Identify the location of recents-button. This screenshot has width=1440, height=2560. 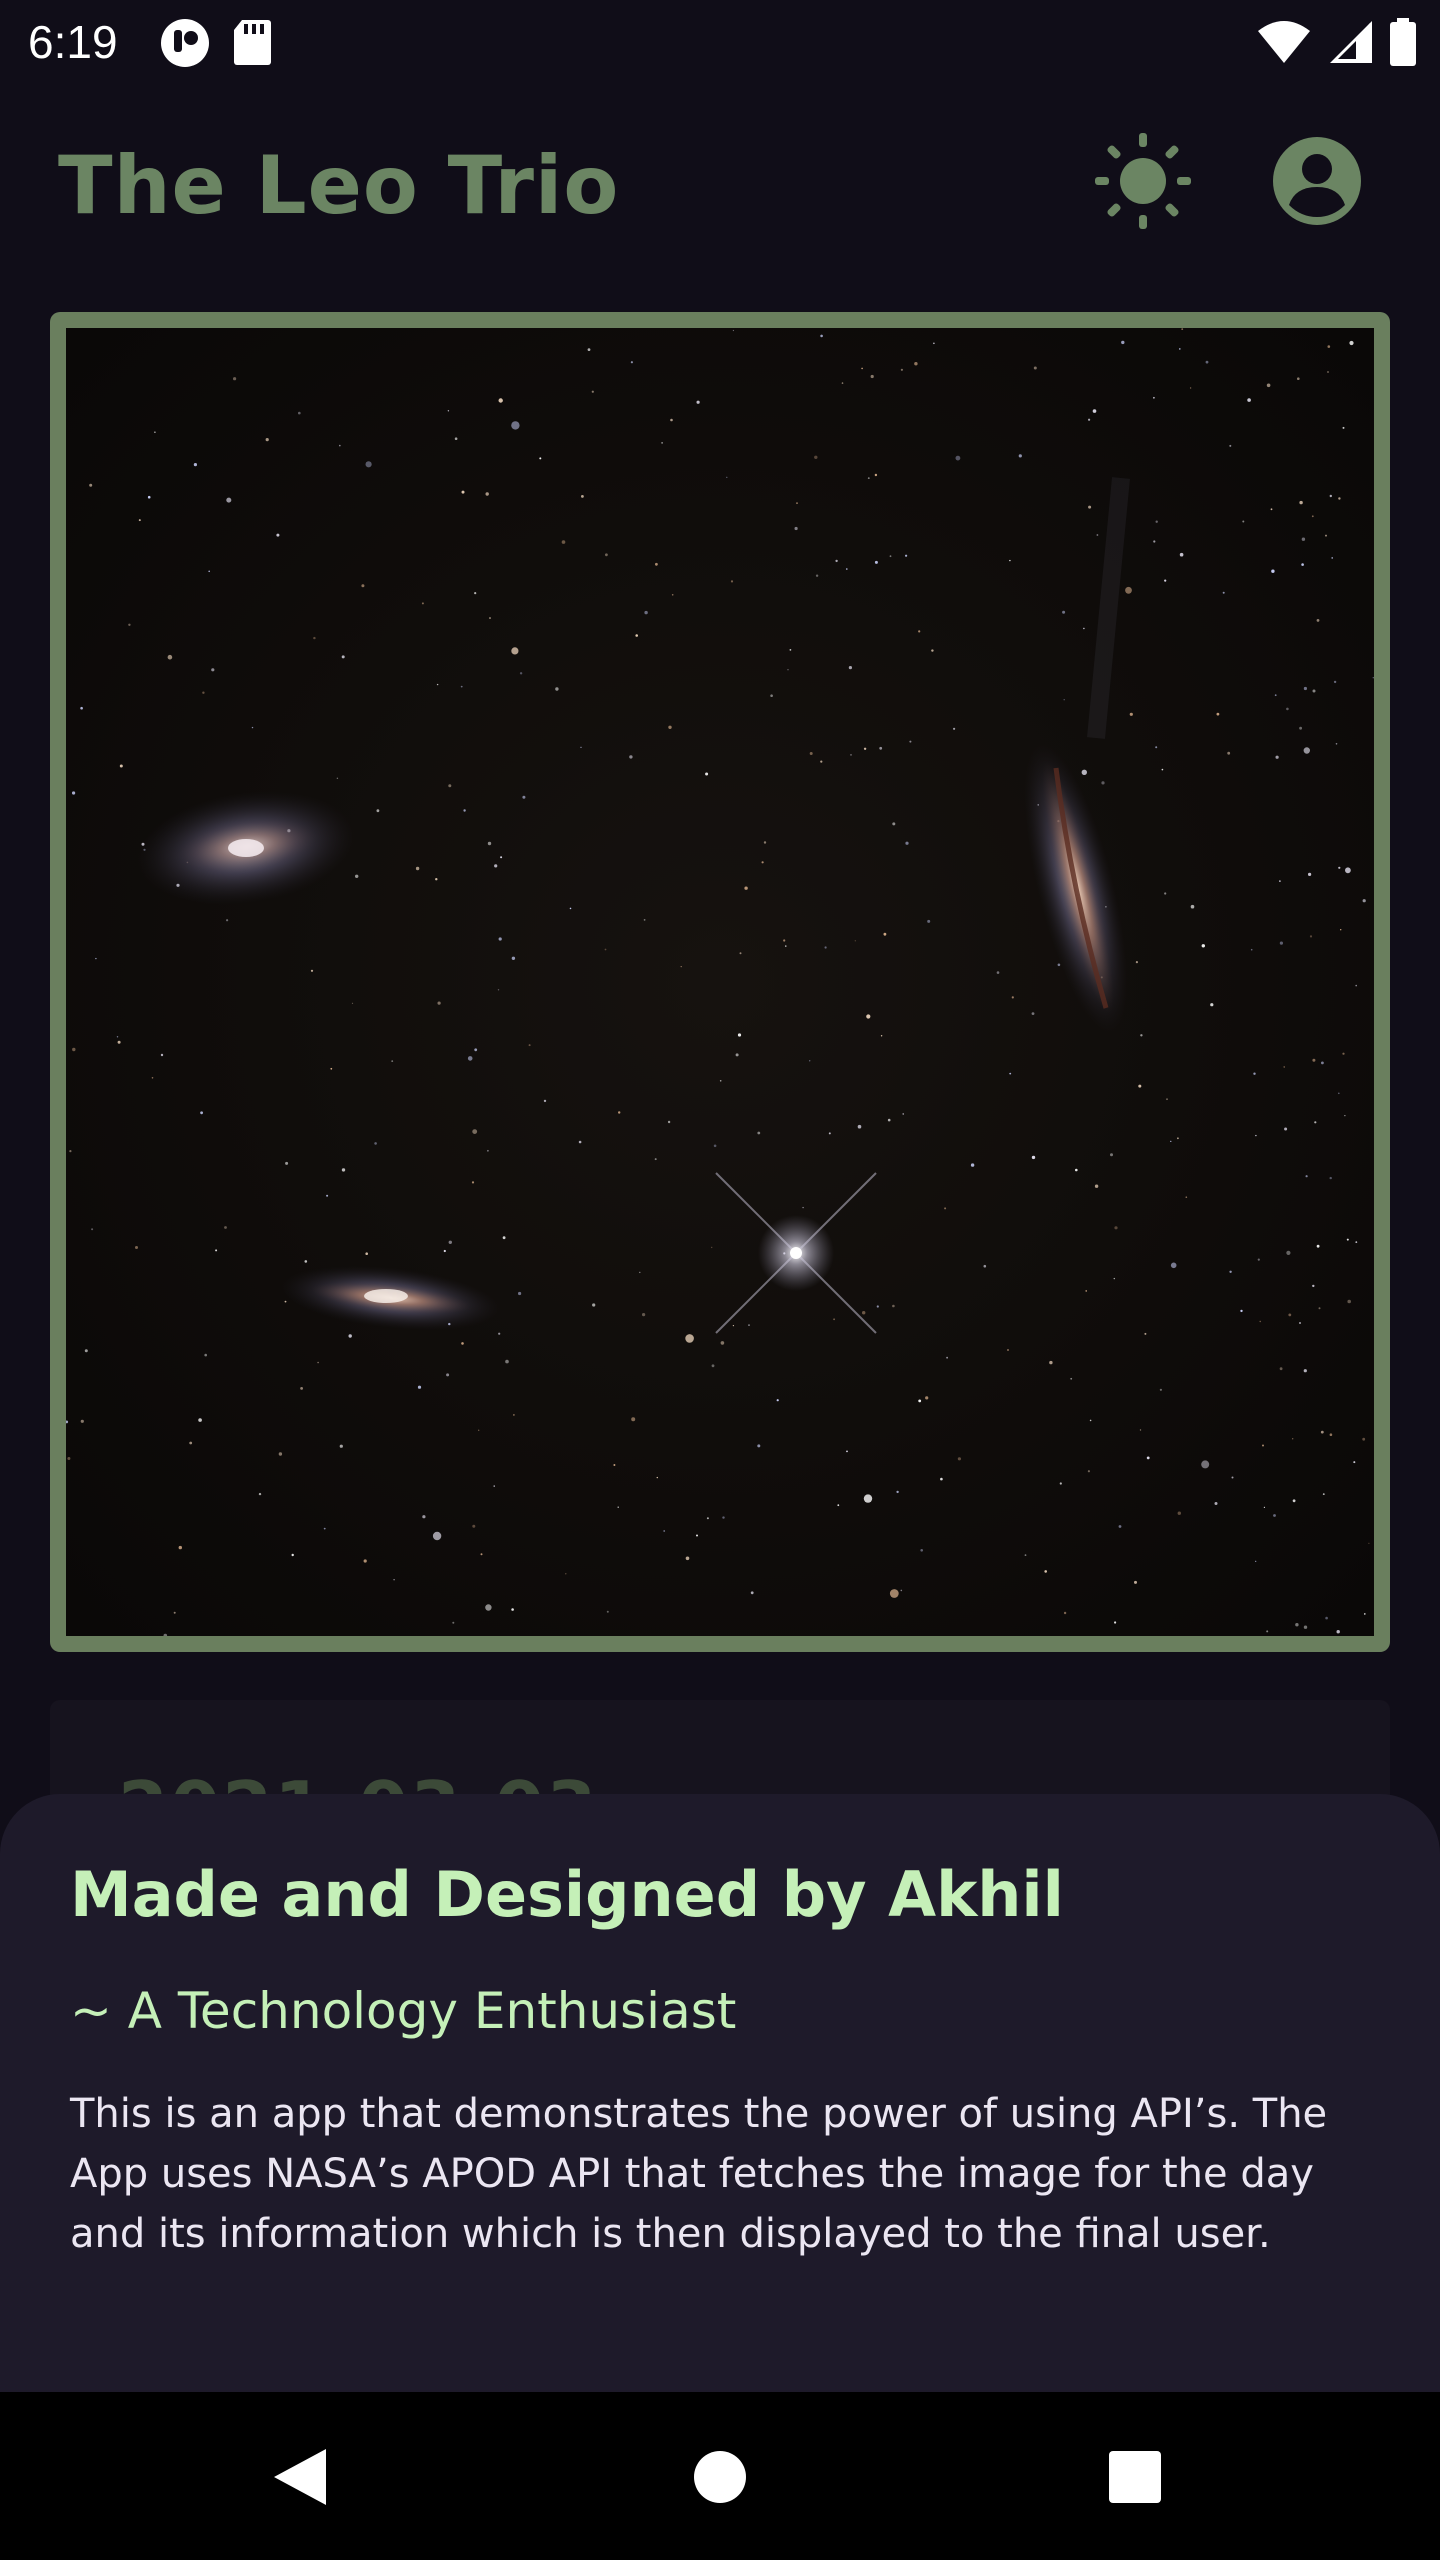
(1135, 2477).